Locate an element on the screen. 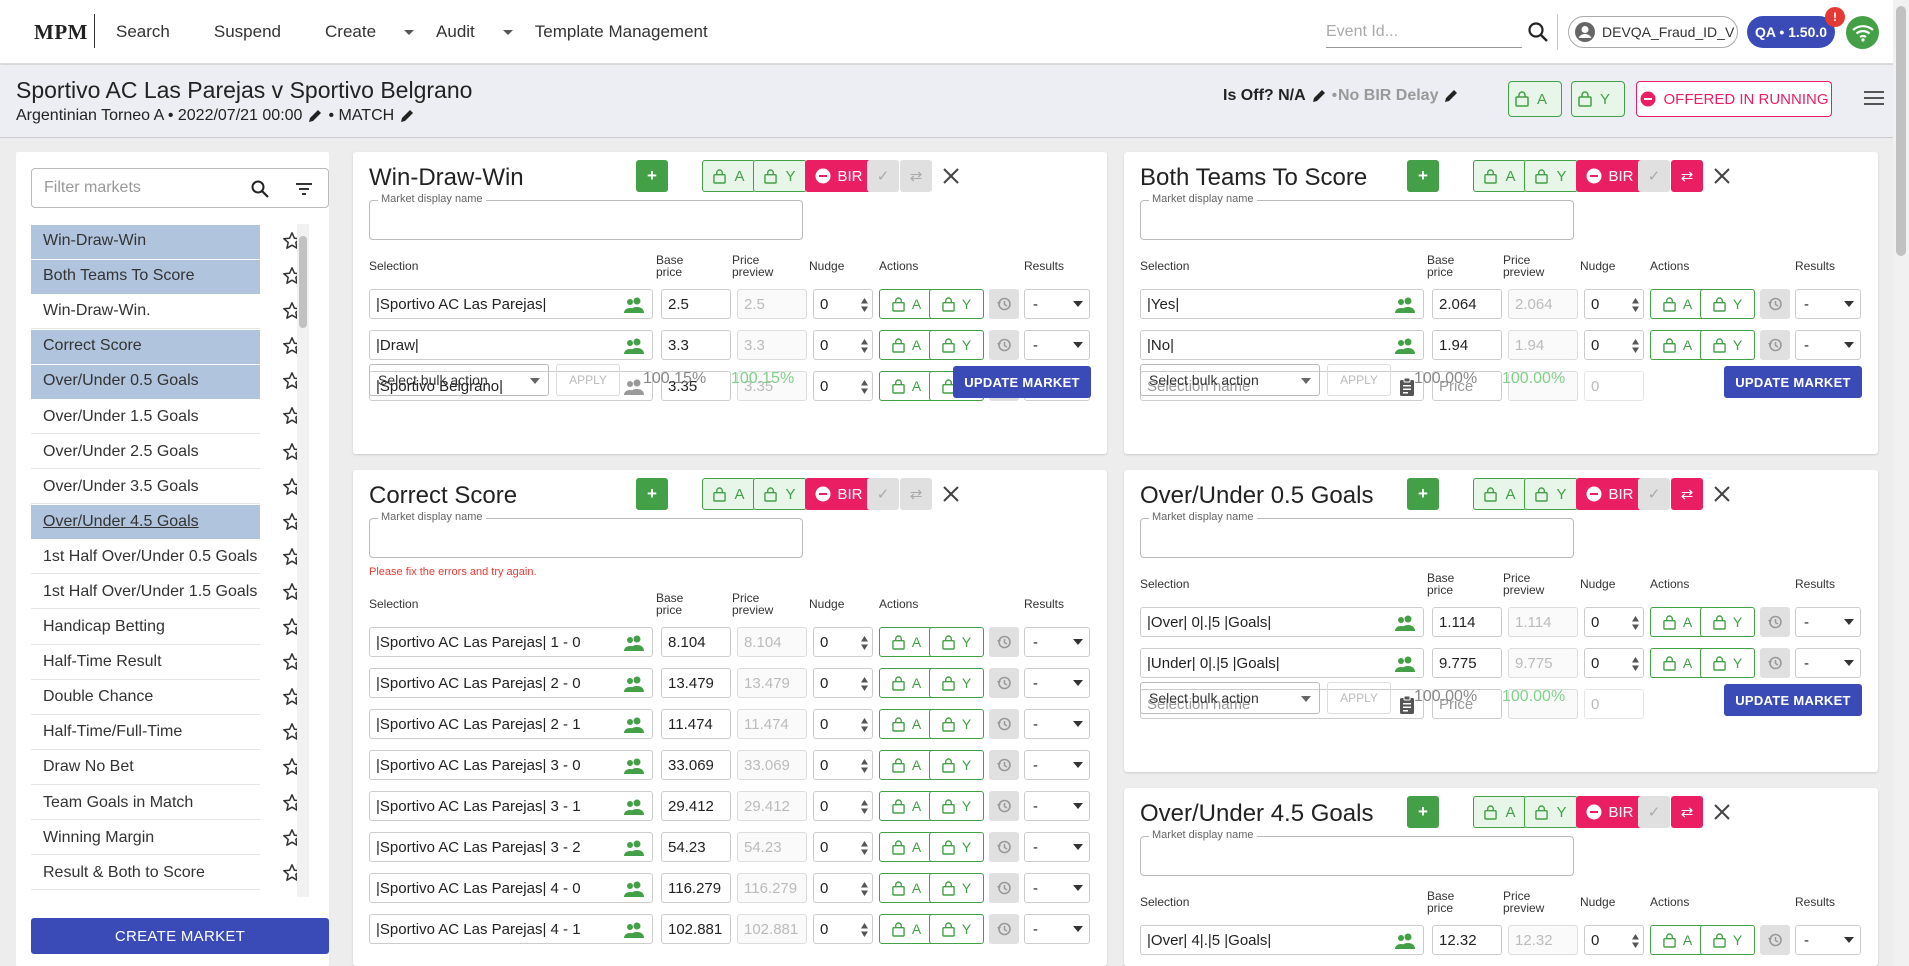 This screenshot has width=1909, height=966. base-price-field: 12.32 is located at coordinates (1467, 940).